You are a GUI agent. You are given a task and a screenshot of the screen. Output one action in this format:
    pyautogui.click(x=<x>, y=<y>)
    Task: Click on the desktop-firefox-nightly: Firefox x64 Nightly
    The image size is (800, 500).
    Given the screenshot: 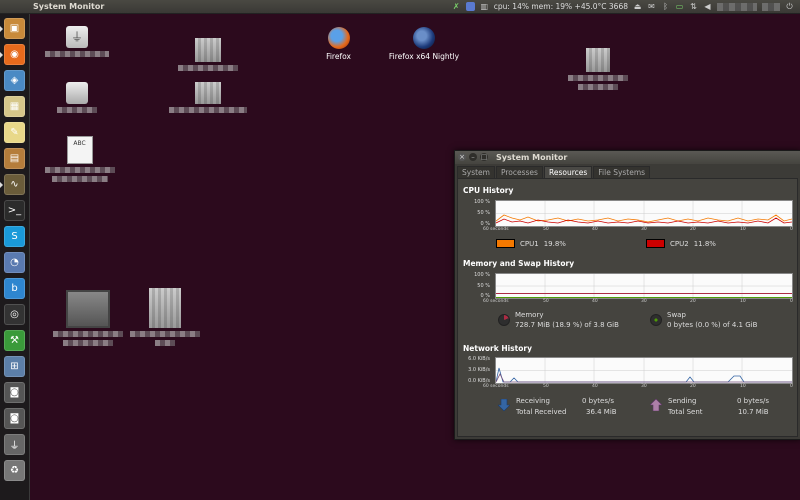 What is the action you would take?
    pyautogui.click(x=424, y=44)
    